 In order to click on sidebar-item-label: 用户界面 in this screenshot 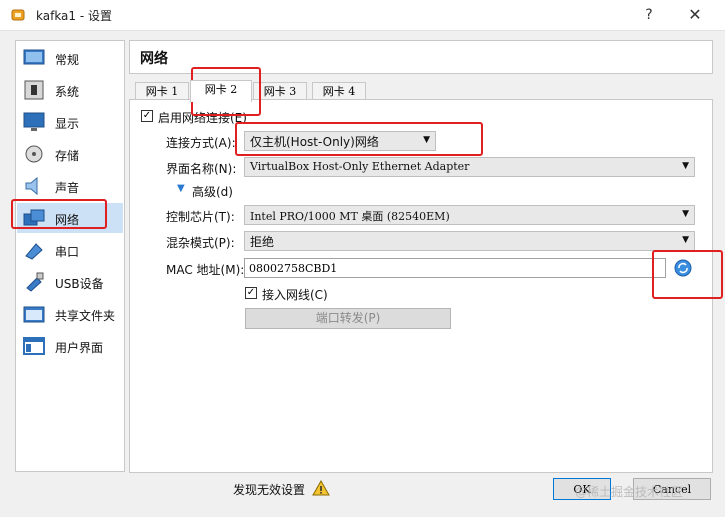, I will do `click(79, 348)`.